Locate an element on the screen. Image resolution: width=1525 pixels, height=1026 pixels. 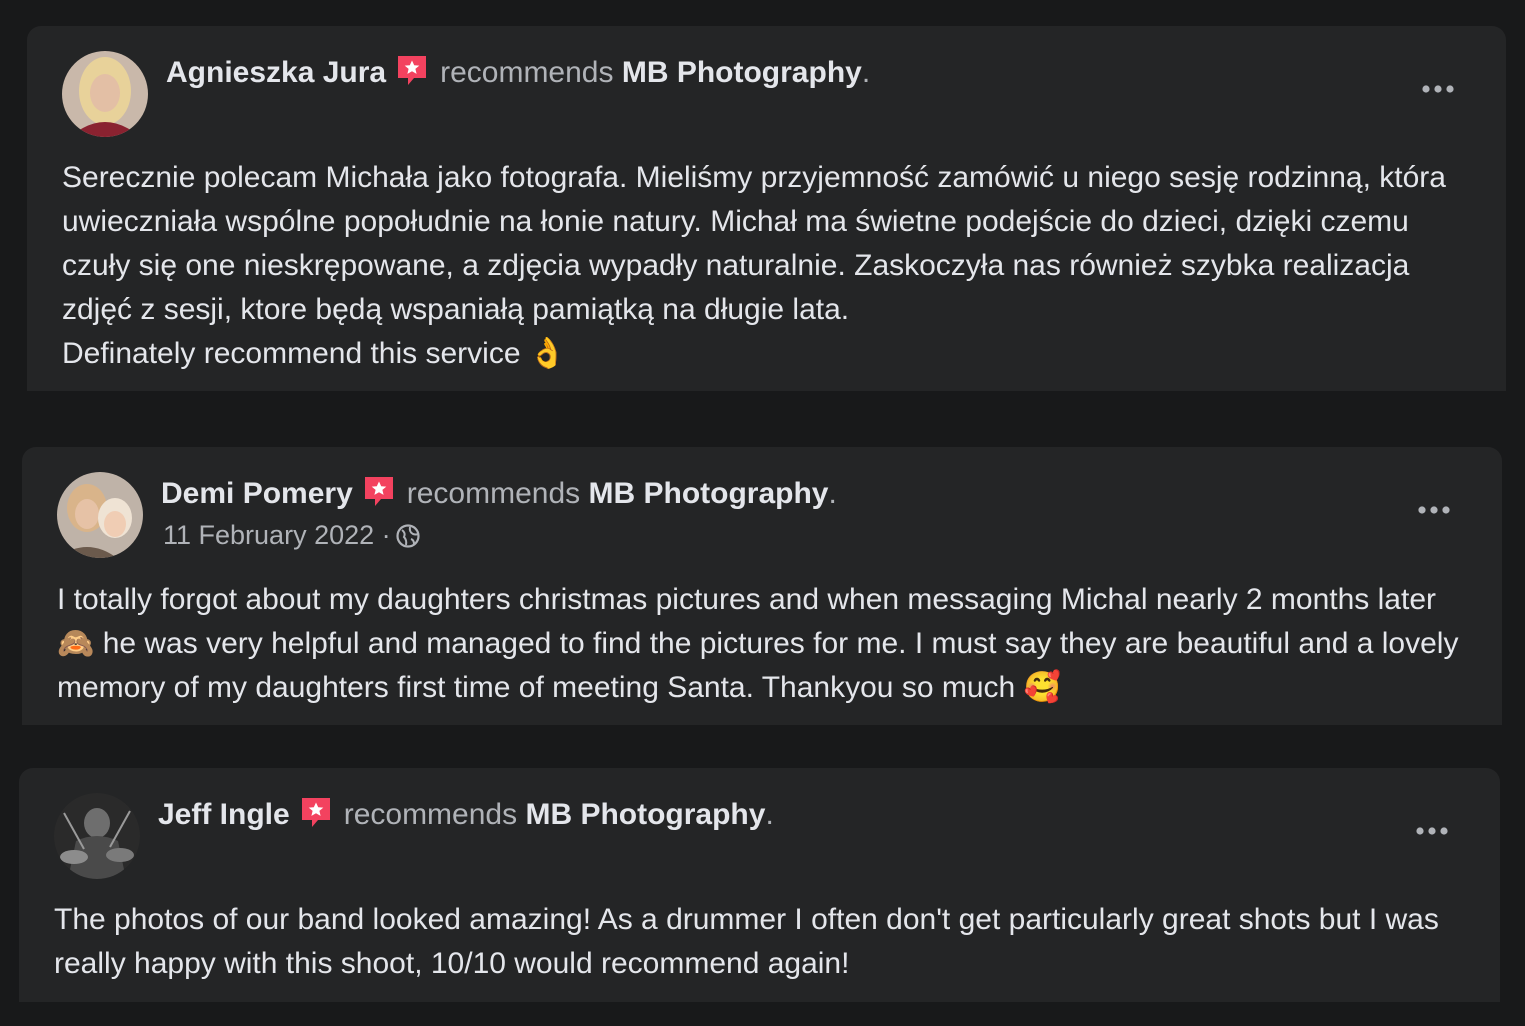
review-date-link: 11 February 2022 is located at coordinates (268, 535).